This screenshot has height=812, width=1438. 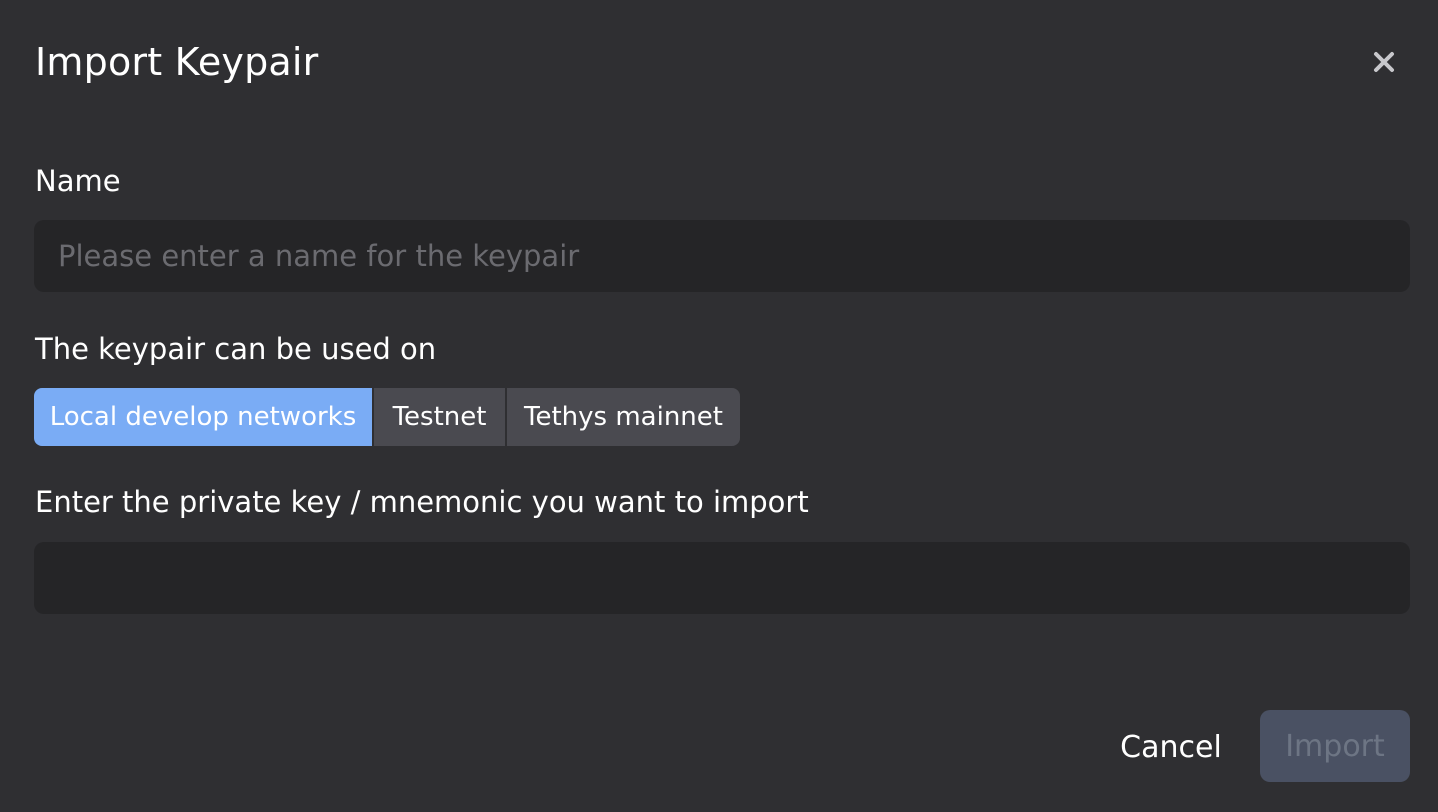 What do you see at coordinates (722, 256) in the screenshot?
I see `name-input` at bounding box center [722, 256].